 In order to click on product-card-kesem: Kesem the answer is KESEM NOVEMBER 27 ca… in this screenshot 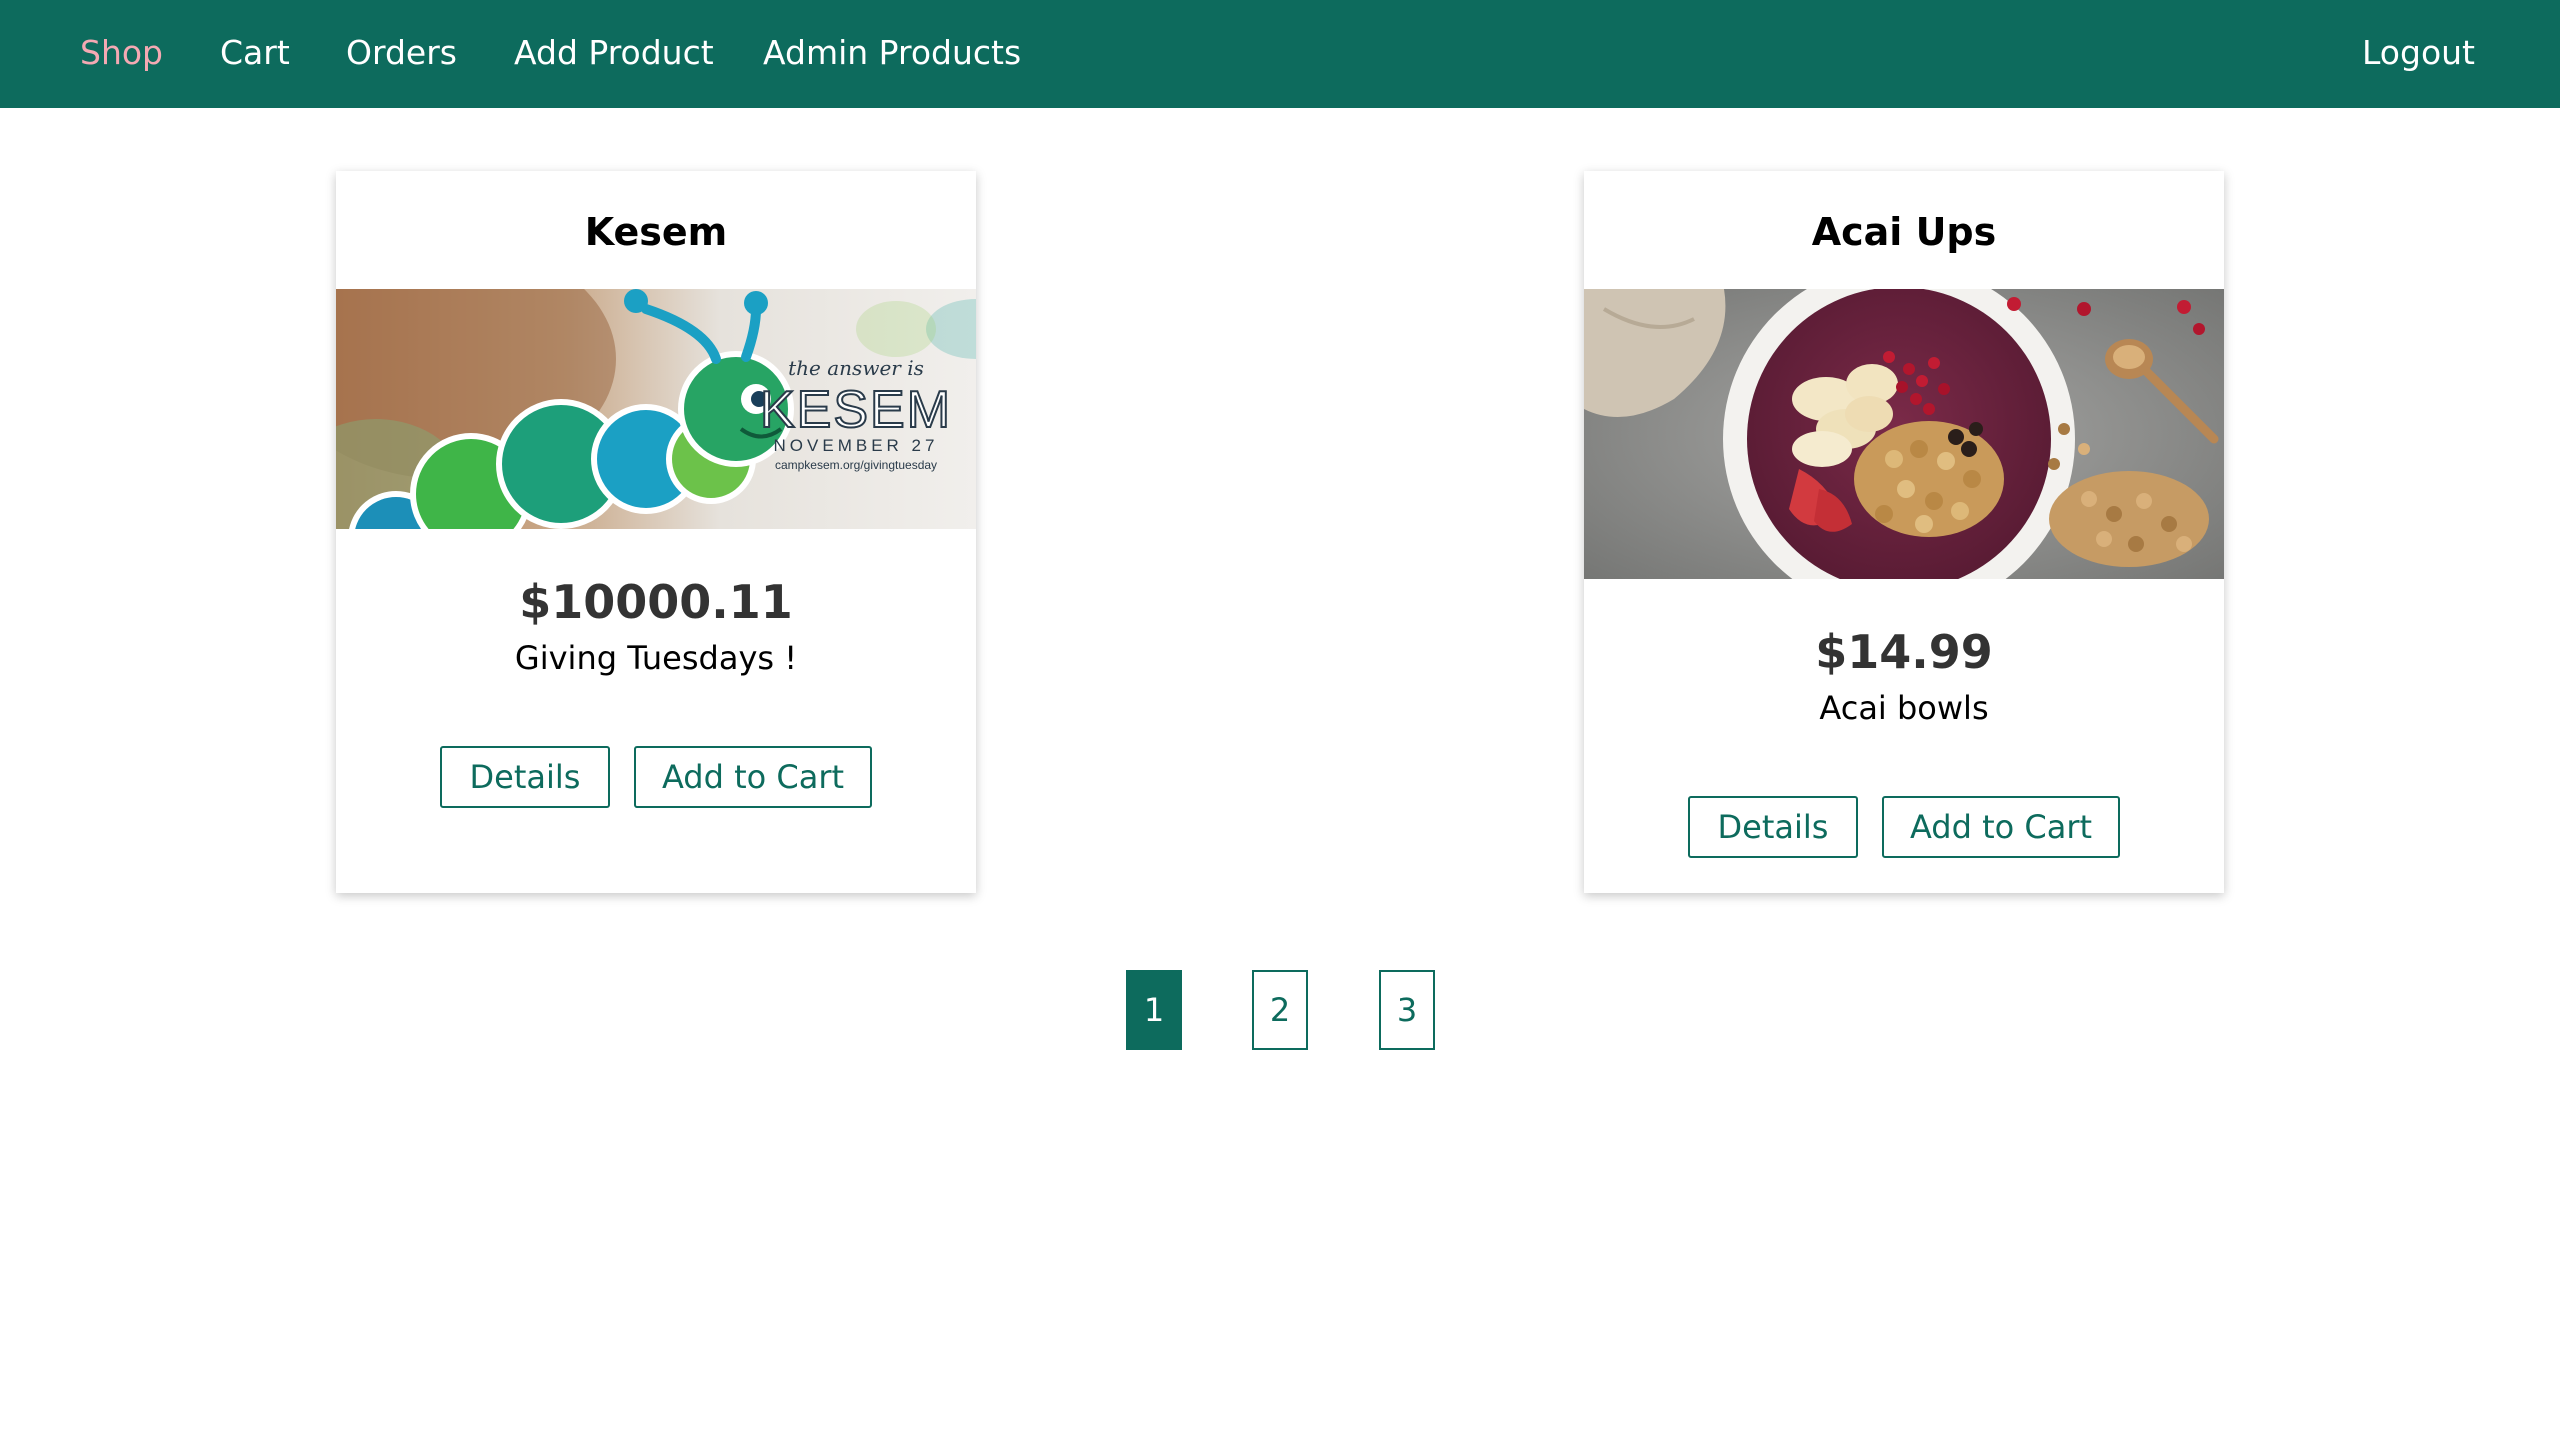, I will do `click(656, 532)`.